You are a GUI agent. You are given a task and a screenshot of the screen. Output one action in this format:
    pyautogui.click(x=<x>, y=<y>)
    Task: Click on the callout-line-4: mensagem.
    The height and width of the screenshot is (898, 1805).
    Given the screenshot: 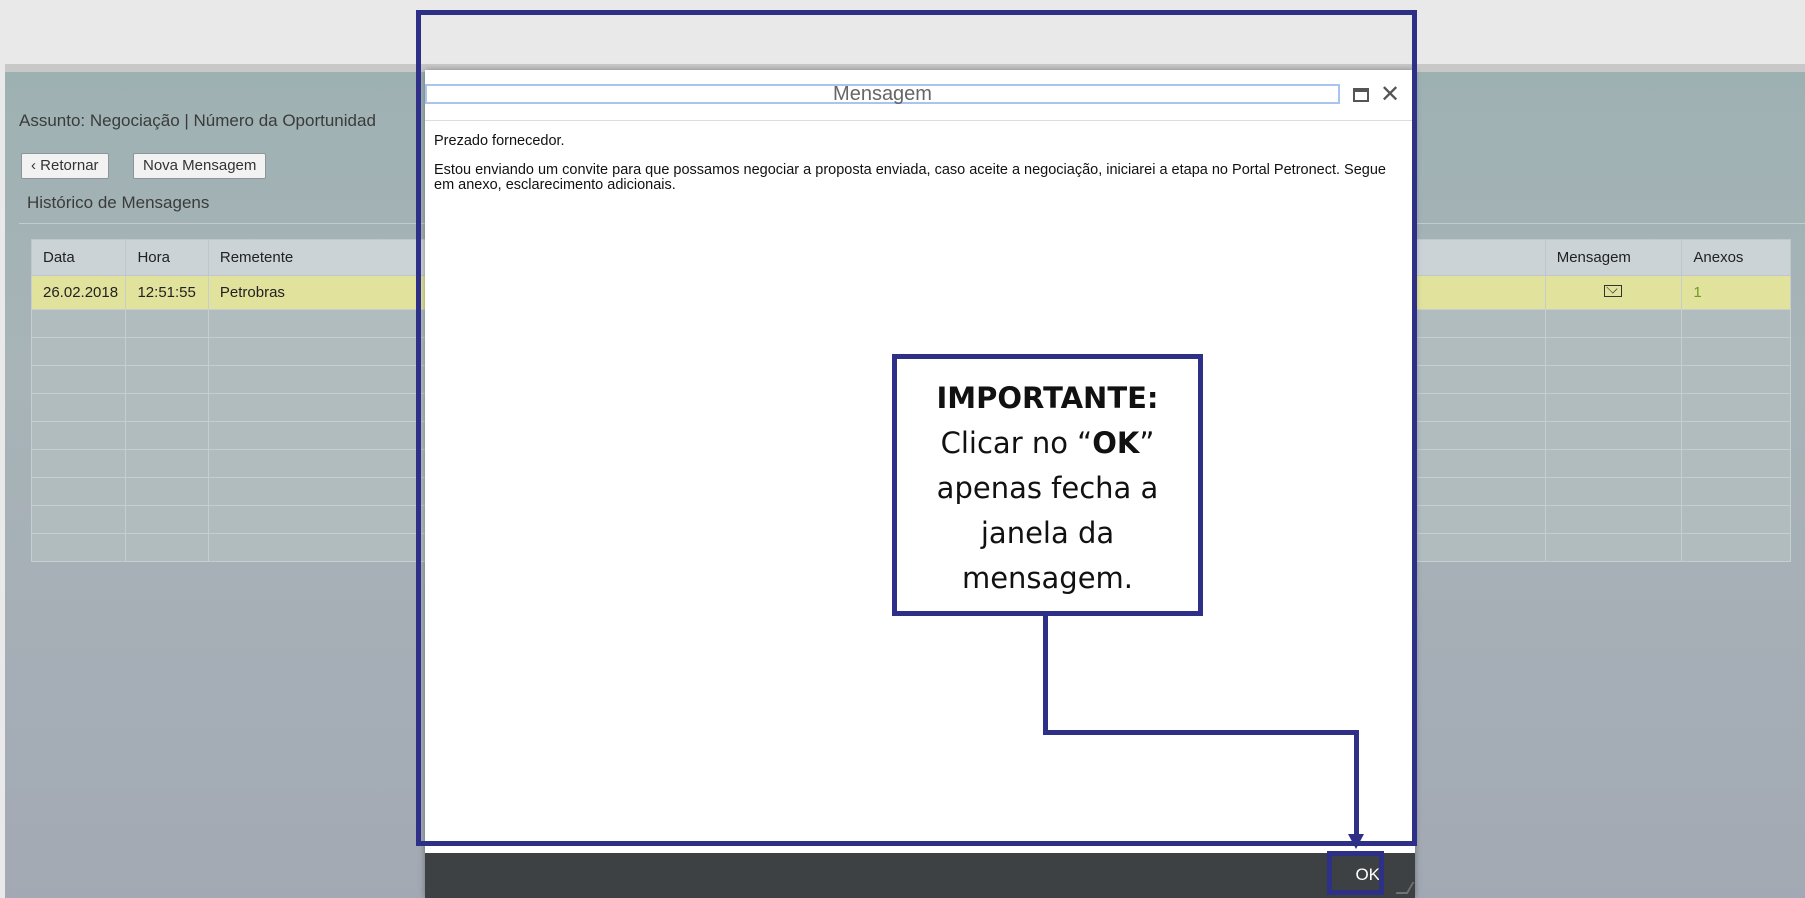 What is the action you would take?
    pyautogui.click(x=1047, y=578)
    